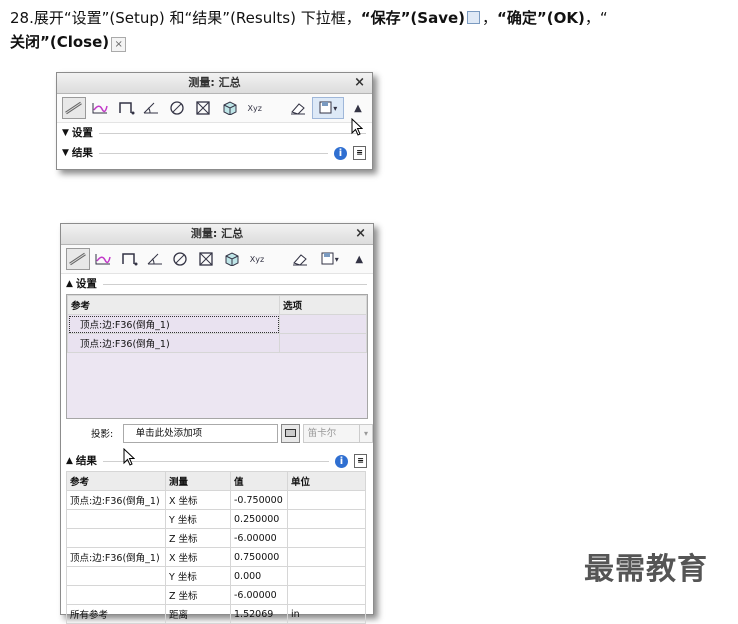 The width and height of the screenshot is (738, 624). I want to click on column-header-unit: 单位, so click(326, 481).